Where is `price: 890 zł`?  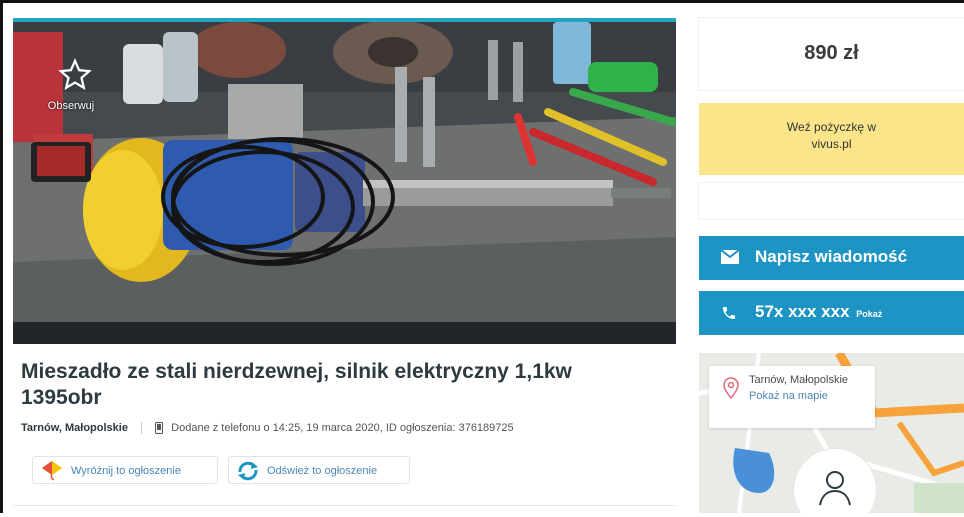
price: 890 zł is located at coordinates (831, 53).